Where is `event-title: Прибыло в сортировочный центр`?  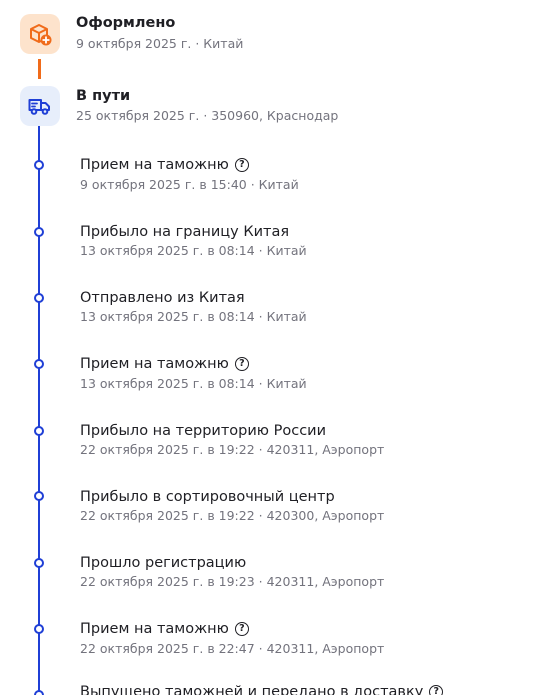 event-title: Прибыло в сортировочный центр is located at coordinates (207, 497).